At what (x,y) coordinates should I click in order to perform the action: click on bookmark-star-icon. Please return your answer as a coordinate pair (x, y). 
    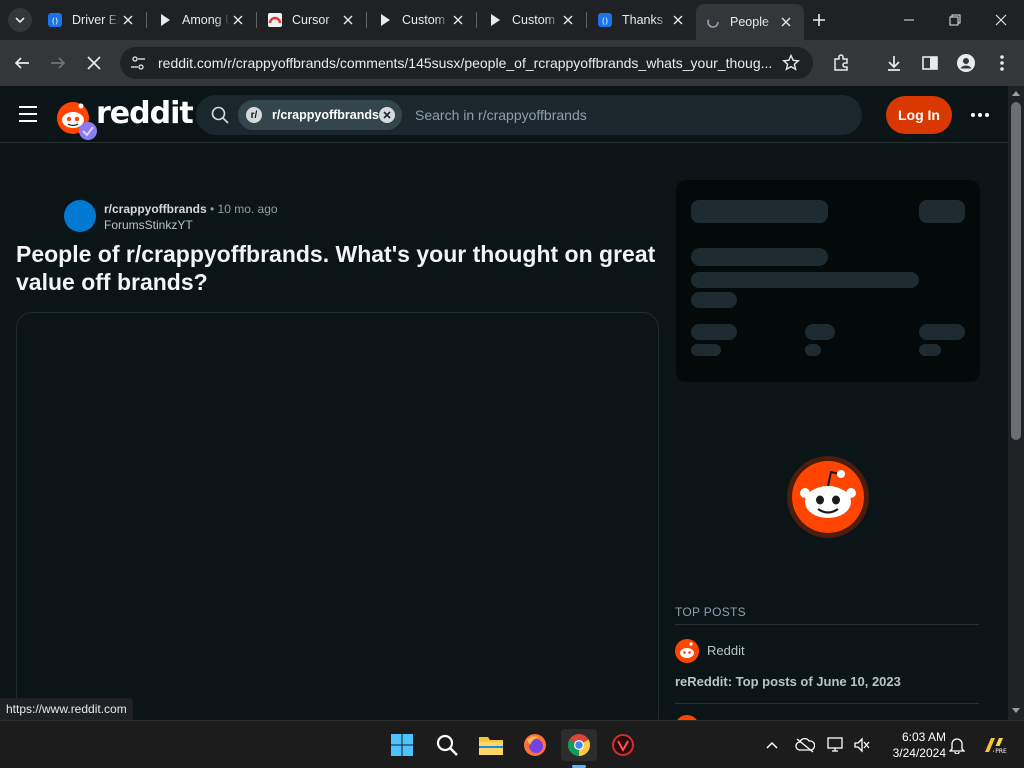
    Looking at the image, I should click on (791, 65).